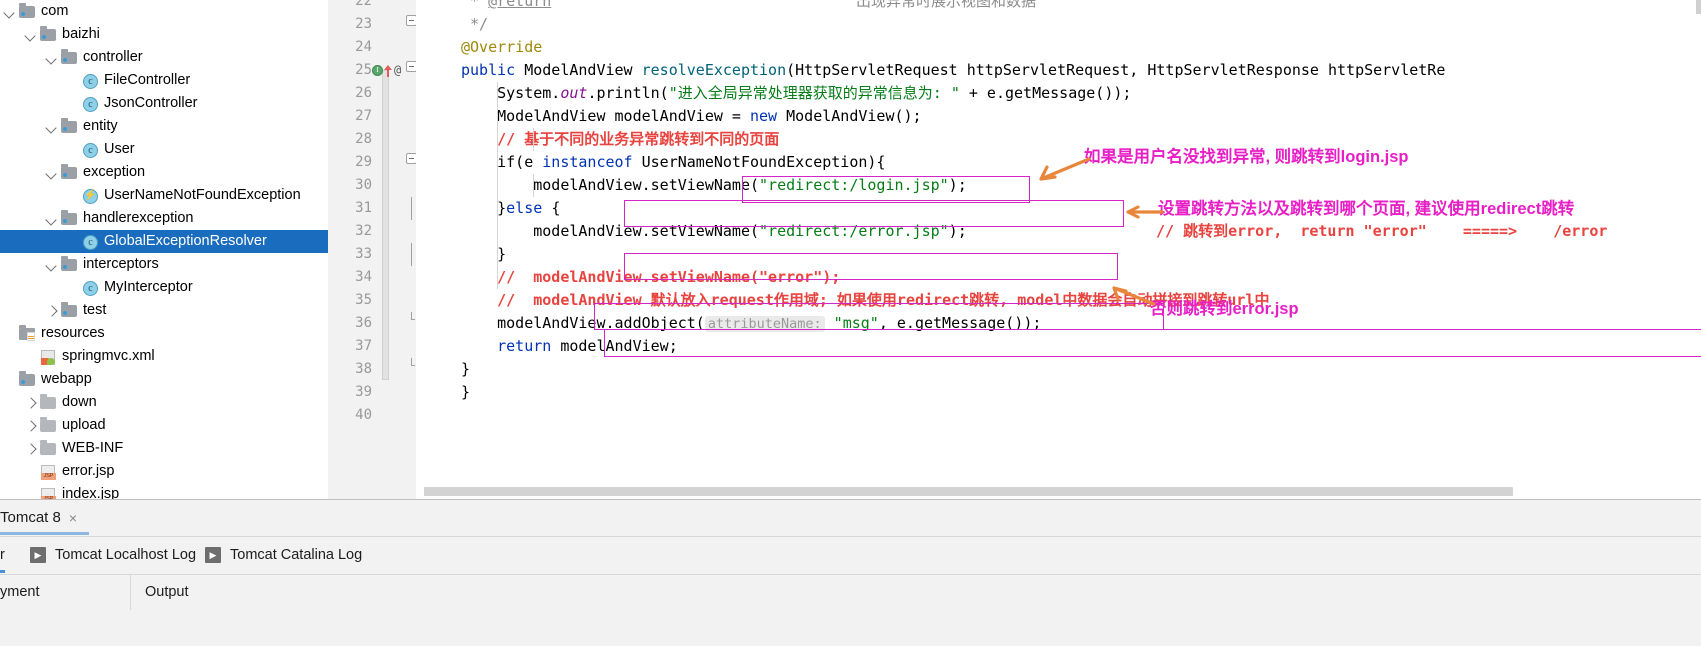 The width and height of the screenshot is (1701, 646). I want to click on anno-error: 否则跳转到error.jsp, so click(1224, 309).